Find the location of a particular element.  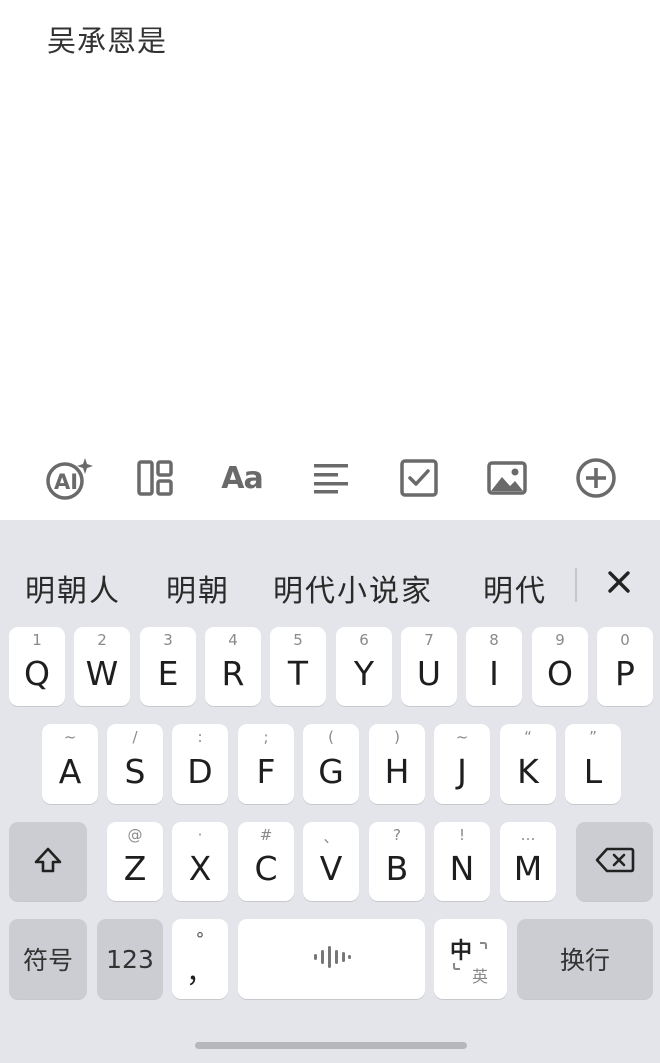

numbers-label: 123 is located at coordinates (130, 959).